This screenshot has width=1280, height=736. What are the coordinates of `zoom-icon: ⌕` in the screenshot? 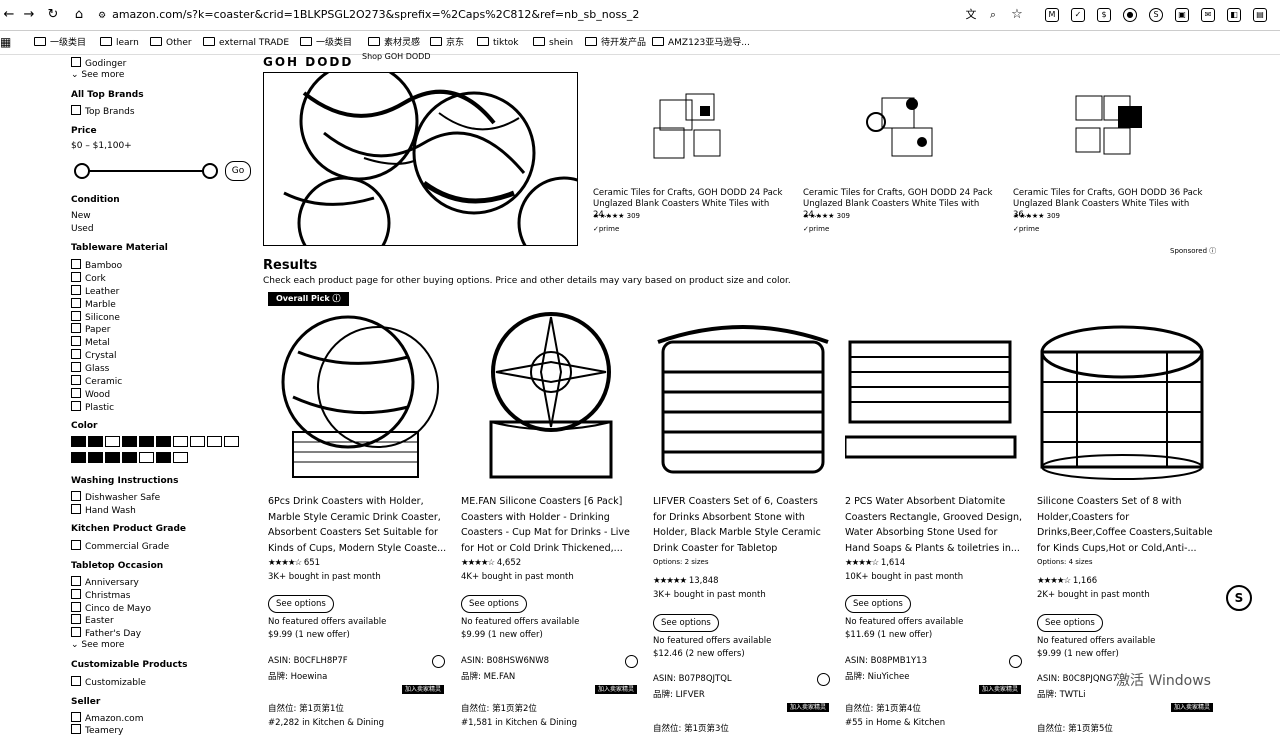 It's located at (993, 15).